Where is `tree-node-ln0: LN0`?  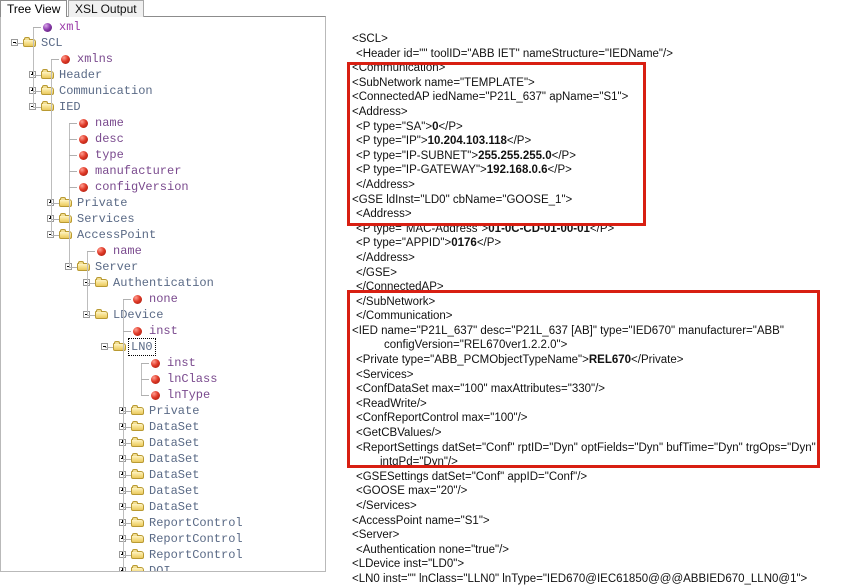
tree-node-ln0: LN0 is located at coordinates (163, 347).